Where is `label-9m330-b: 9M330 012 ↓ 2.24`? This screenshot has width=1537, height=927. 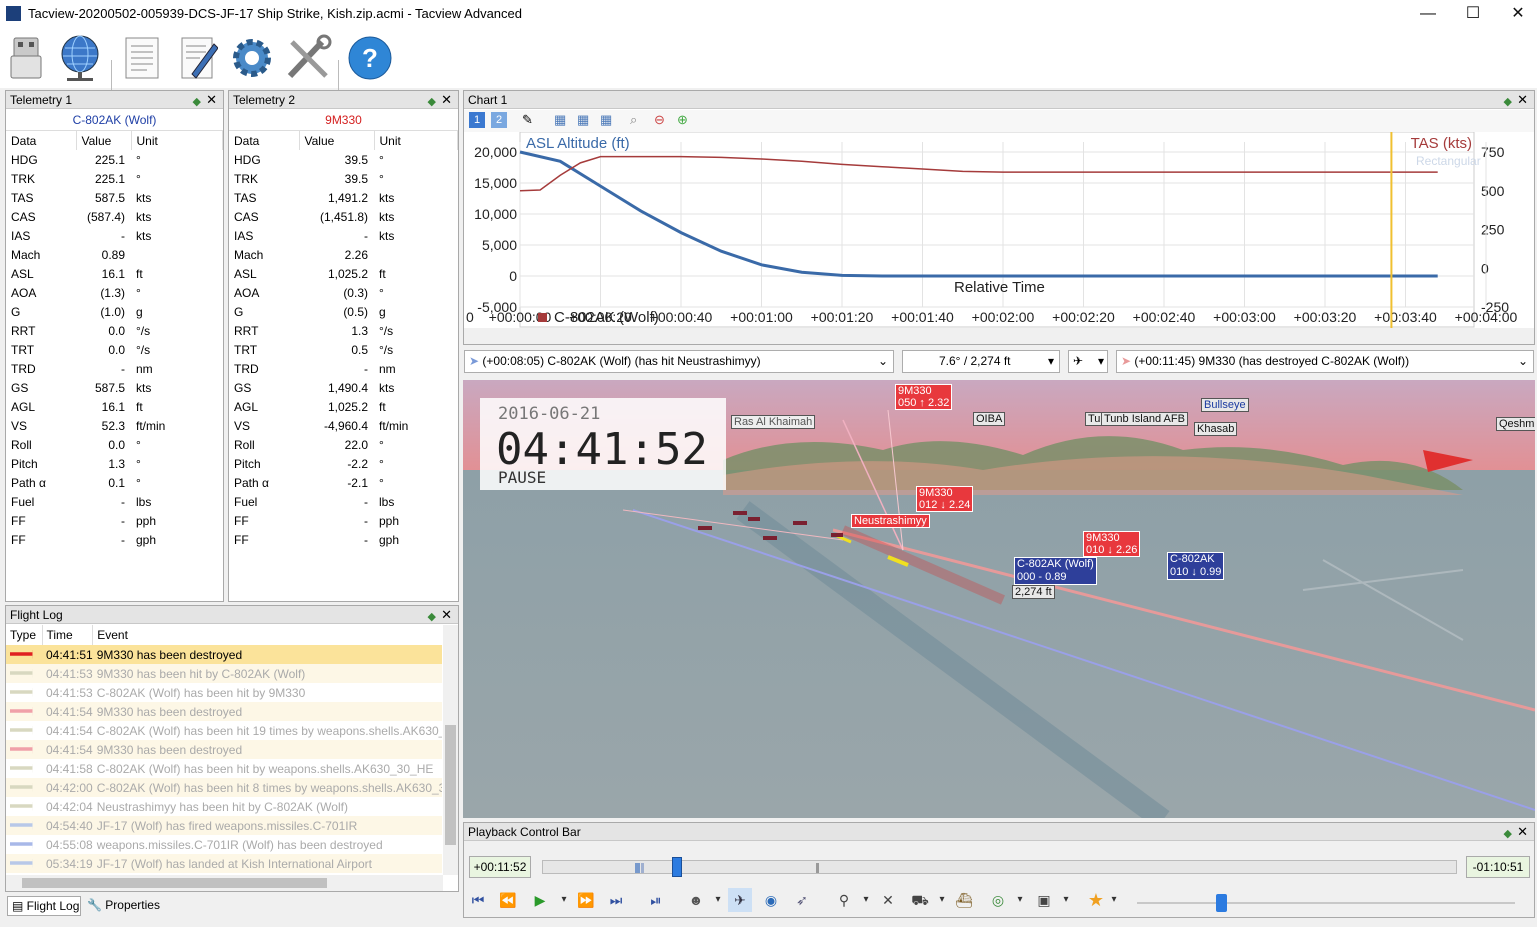 label-9m330-b: 9M330 012 ↓ 2.24 is located at coordinates (945, 499).